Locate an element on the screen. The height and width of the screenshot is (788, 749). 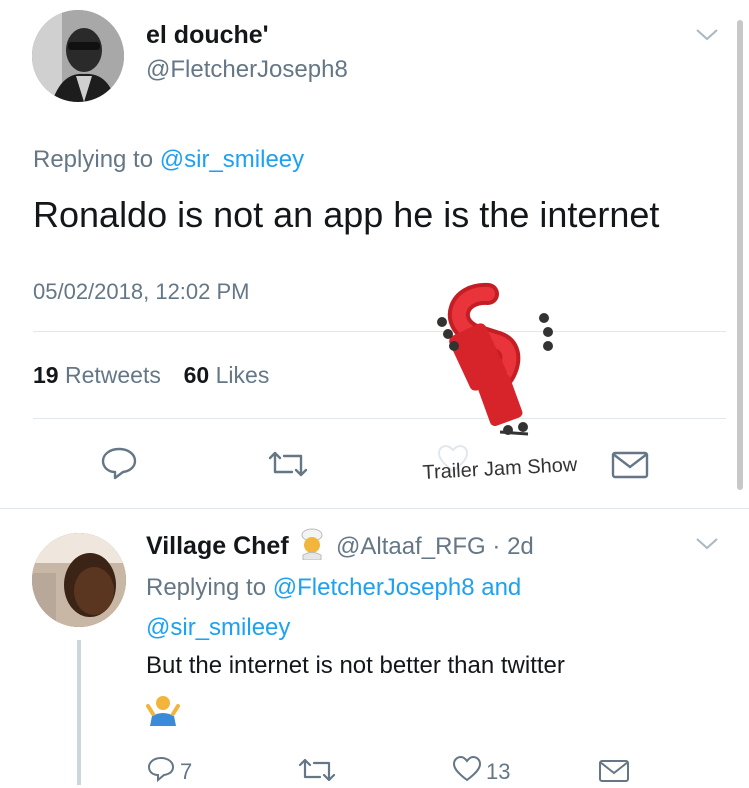
user-handle: @FletcherJoseph8 is located at coordinates (247, 70).